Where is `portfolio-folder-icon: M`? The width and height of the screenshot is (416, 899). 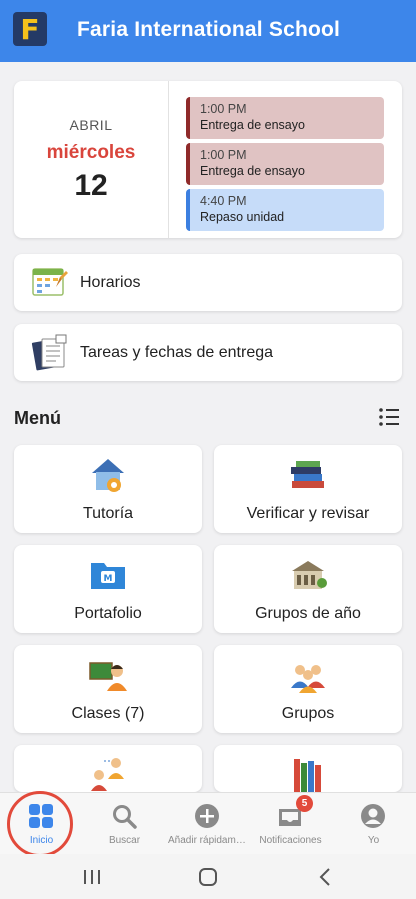
portfolio-folder-icon: M is located at coordinates (108, 576).